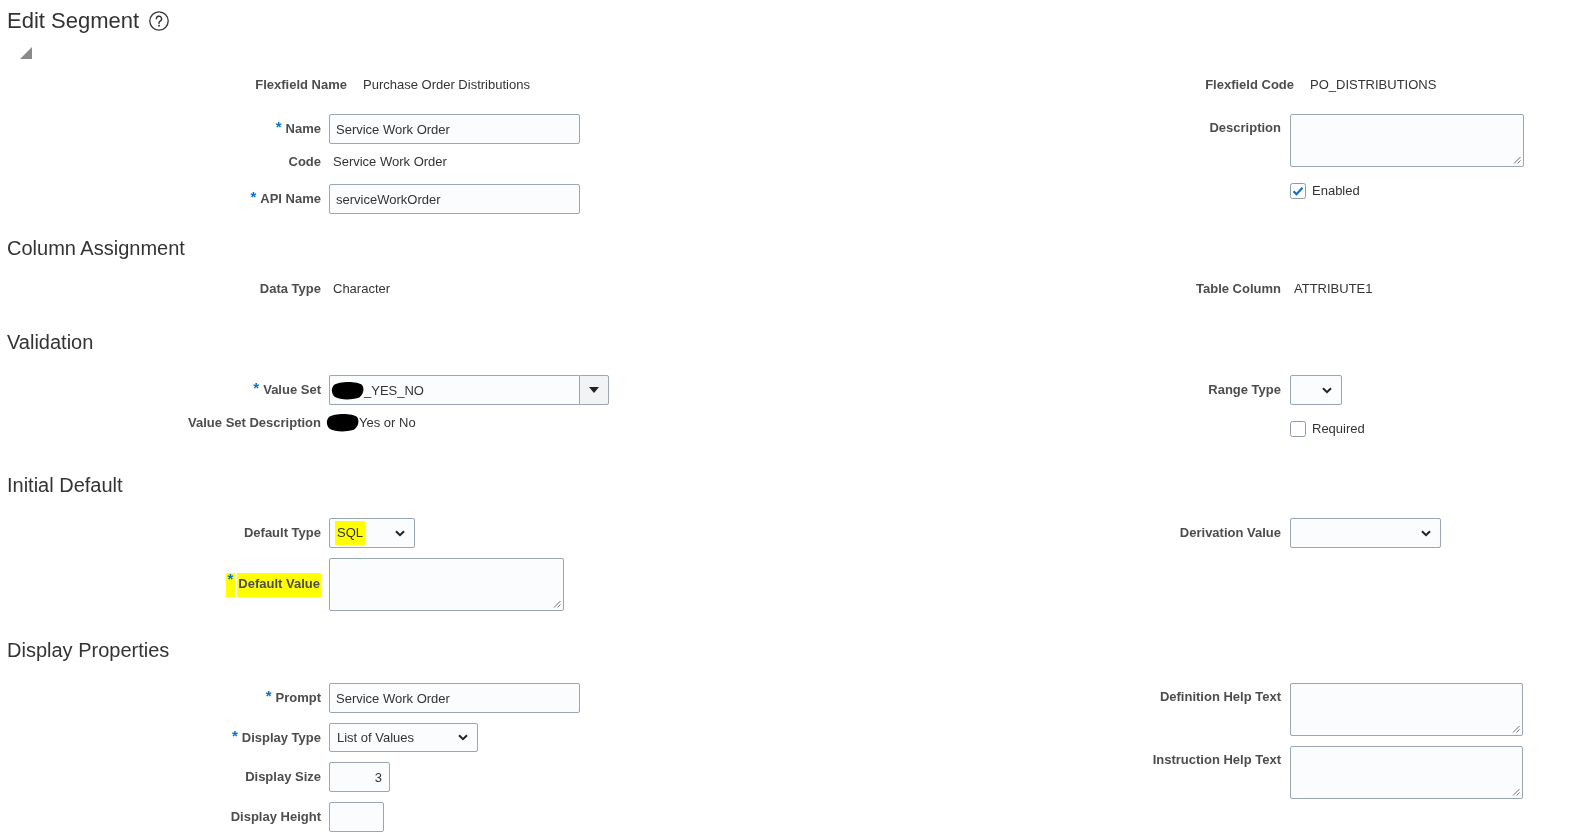 The width and height of the screenshot is (1584, 832). Describe the element at coordinates (303, 129) in the screenshot. I see `field-label: Name` at that location.